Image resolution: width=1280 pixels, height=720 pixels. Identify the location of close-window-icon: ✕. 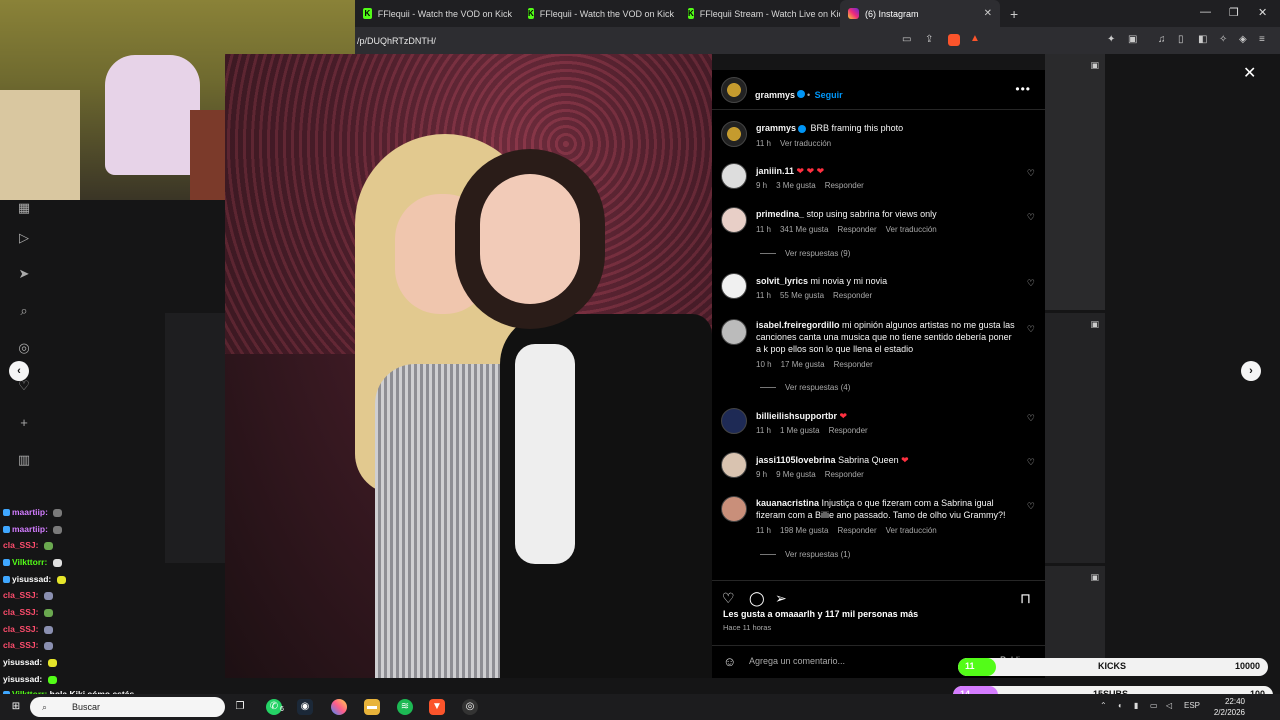
(1262, 12).